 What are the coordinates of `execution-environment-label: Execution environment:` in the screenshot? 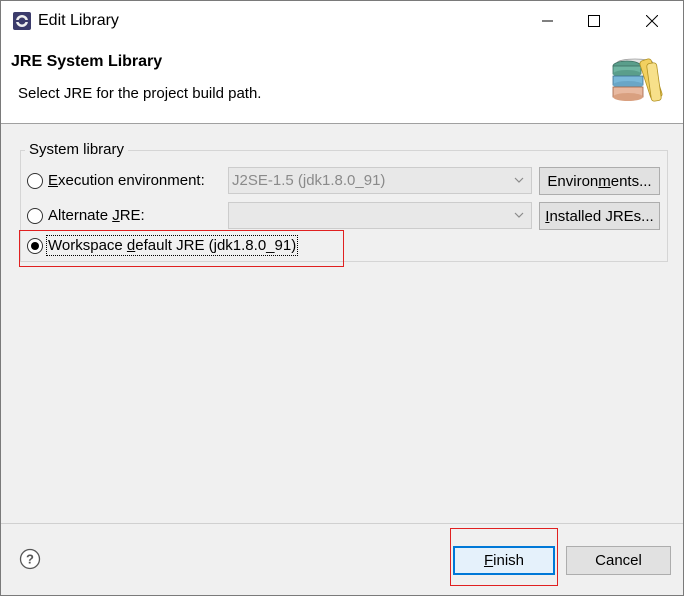 It's located at (126, 180).